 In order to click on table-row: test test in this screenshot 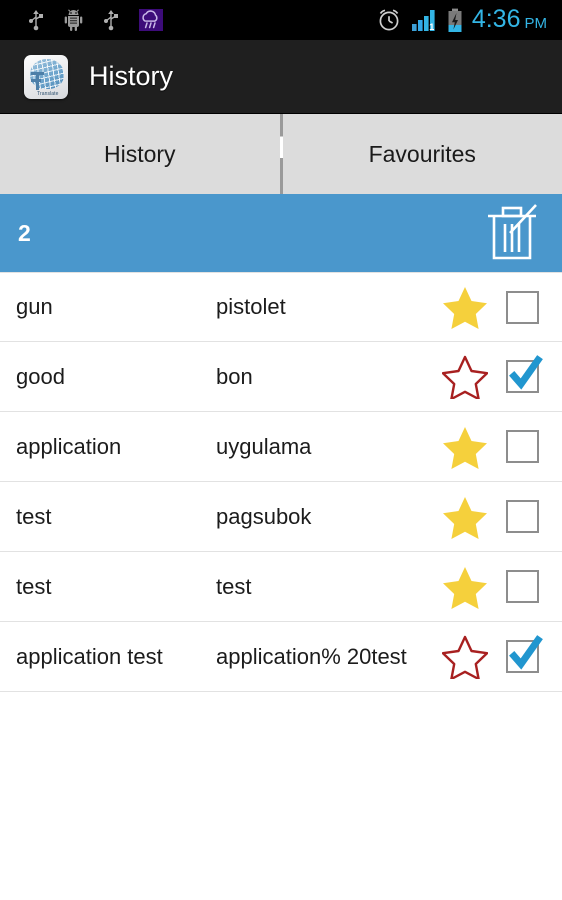, I will do `click(281, 587)`.